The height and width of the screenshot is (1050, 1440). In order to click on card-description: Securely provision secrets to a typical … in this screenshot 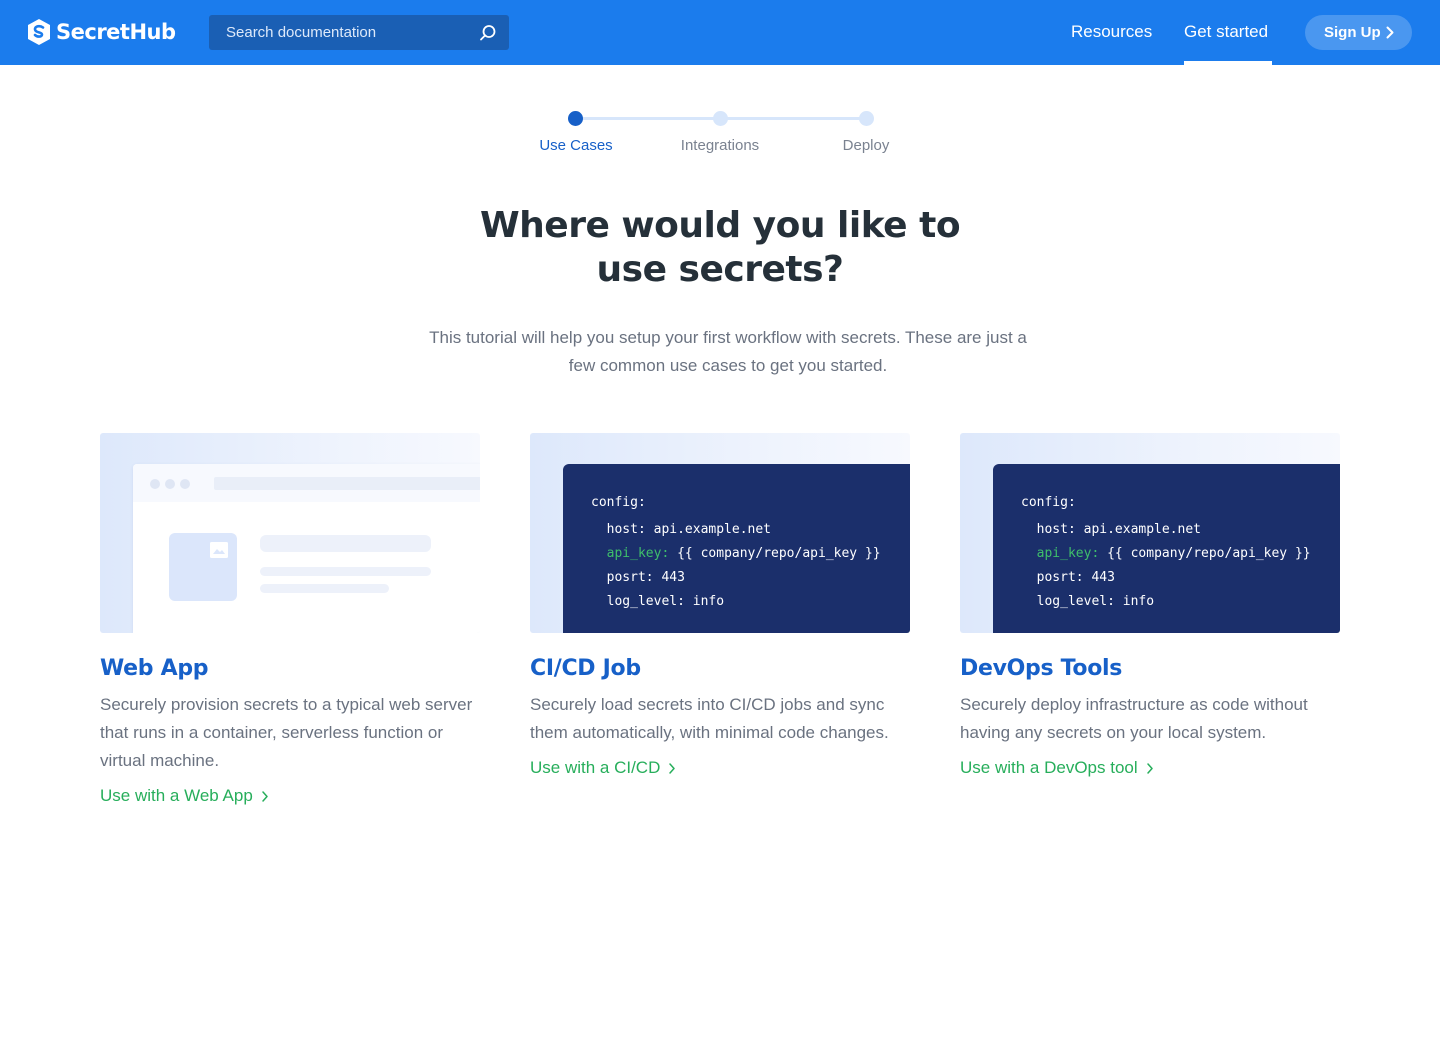, I will do `click(286, 732)`.